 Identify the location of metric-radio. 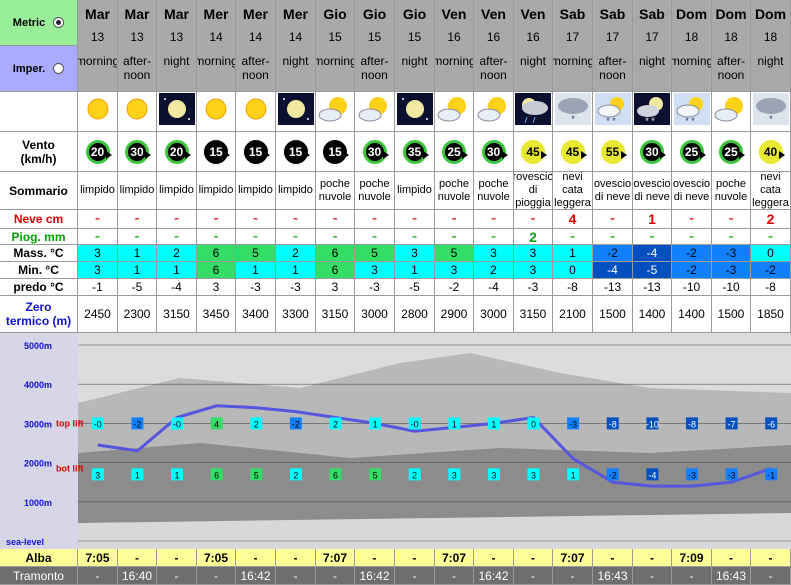
(59, 22).